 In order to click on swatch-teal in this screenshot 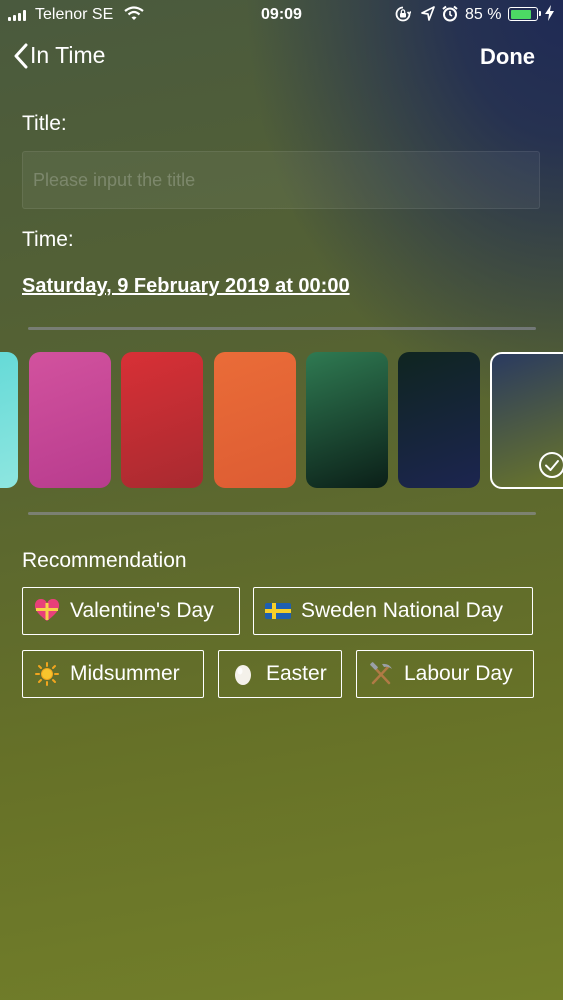, I will do `click(9, 420)`.